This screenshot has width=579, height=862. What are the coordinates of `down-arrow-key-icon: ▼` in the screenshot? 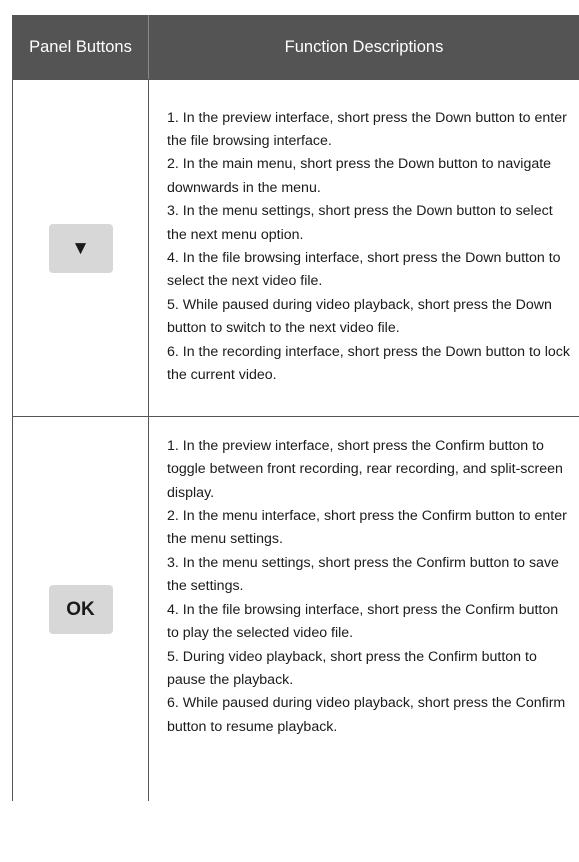 It's located at (80, 248).